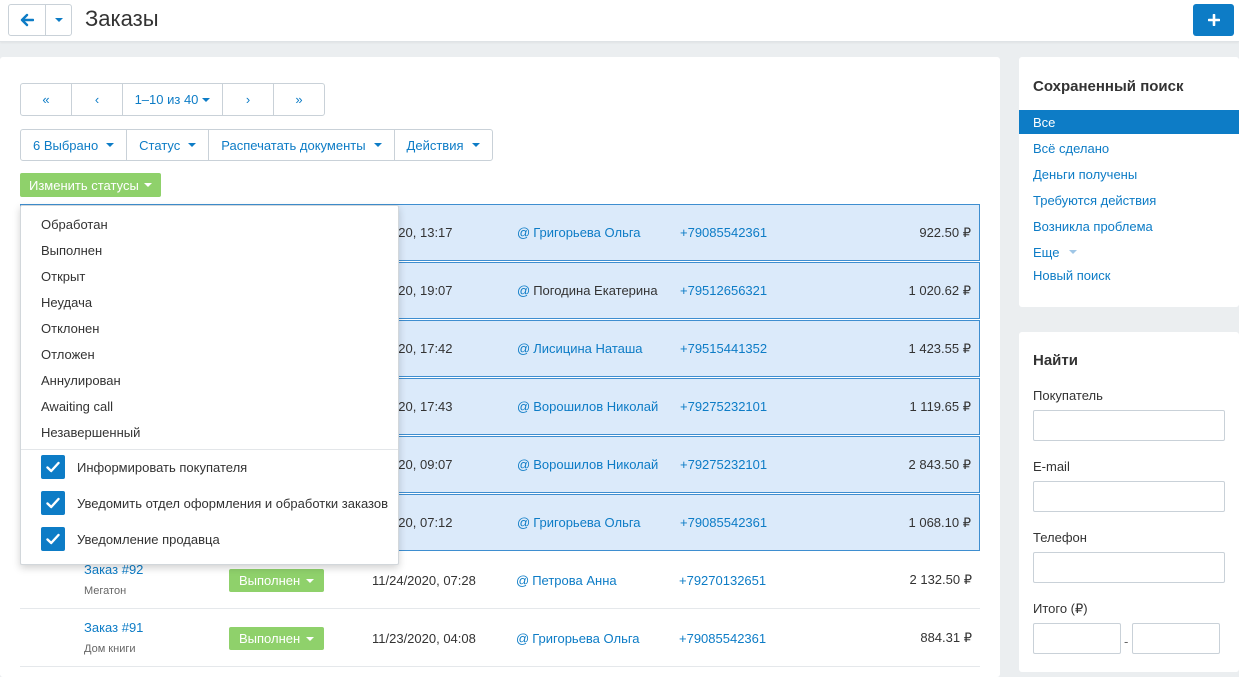  What do you see at coordinates (1213, 20) in the screenshot?
I see `add-order-button` at bounding box center [1213, 20].